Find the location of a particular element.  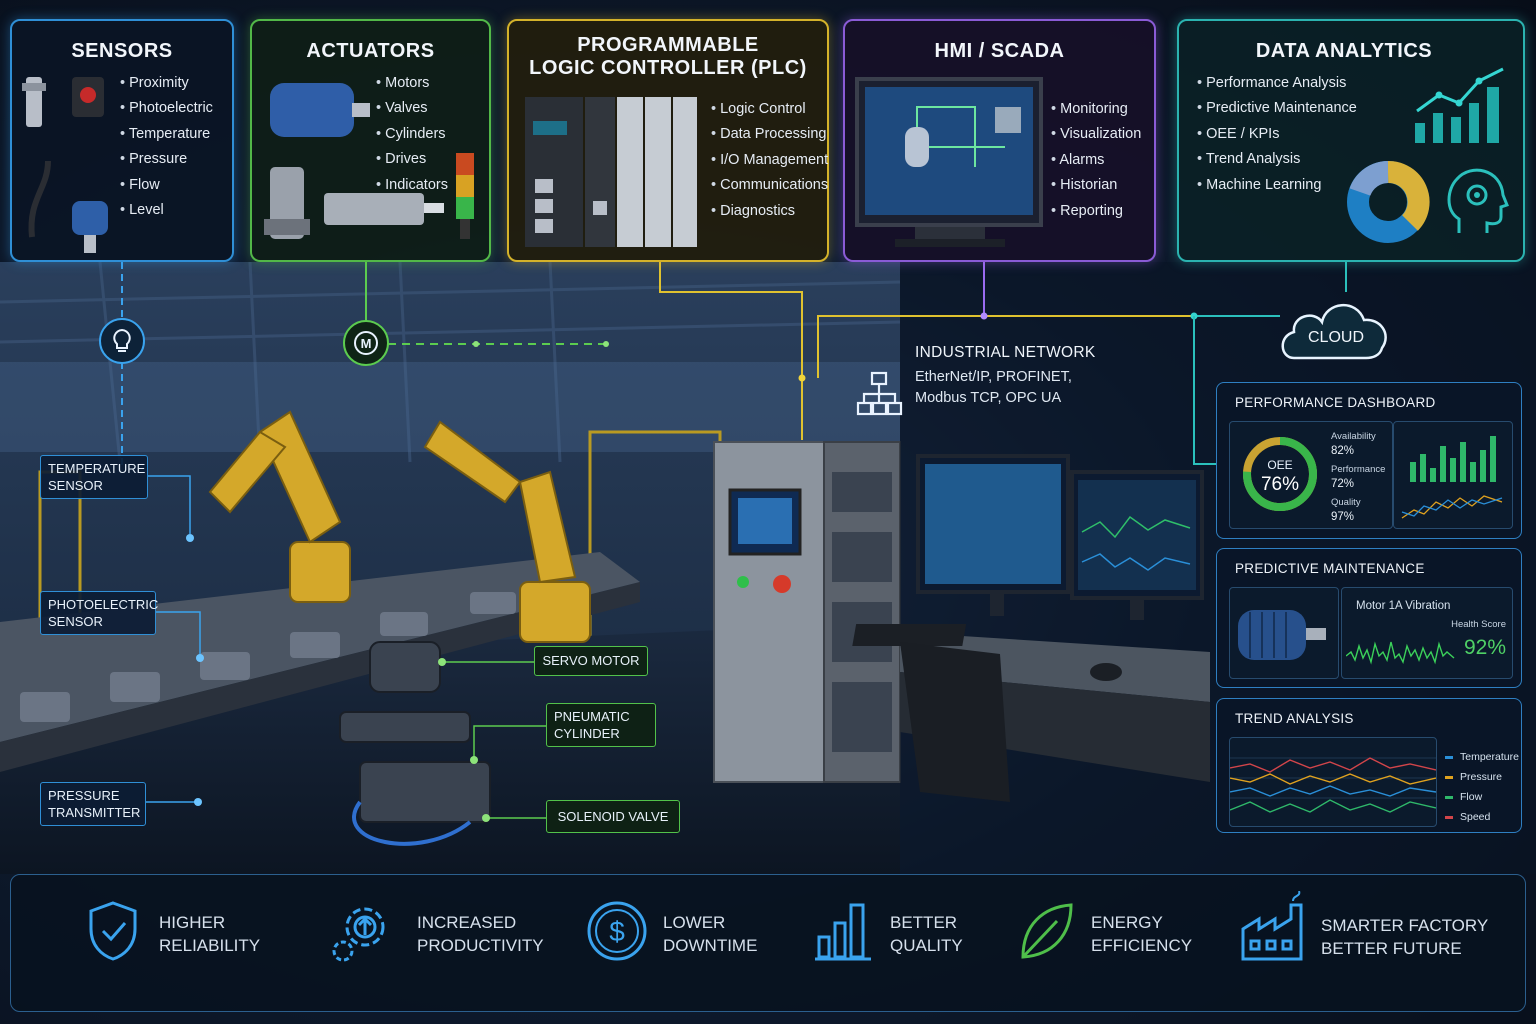

metric-value: 97% is located at coordinates (1343, 517).